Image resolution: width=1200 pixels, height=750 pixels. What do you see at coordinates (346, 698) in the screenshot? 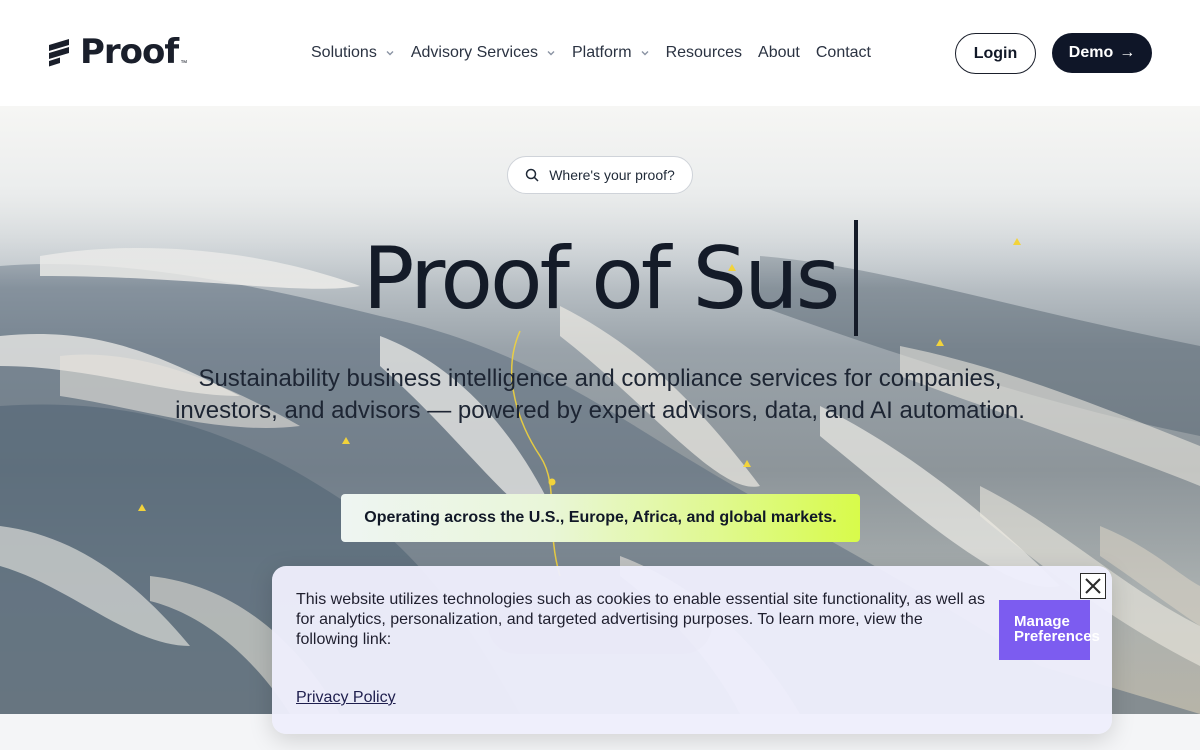
I see `privacy-policy-link: Privacy Policy` at bounding box center [346, 698].